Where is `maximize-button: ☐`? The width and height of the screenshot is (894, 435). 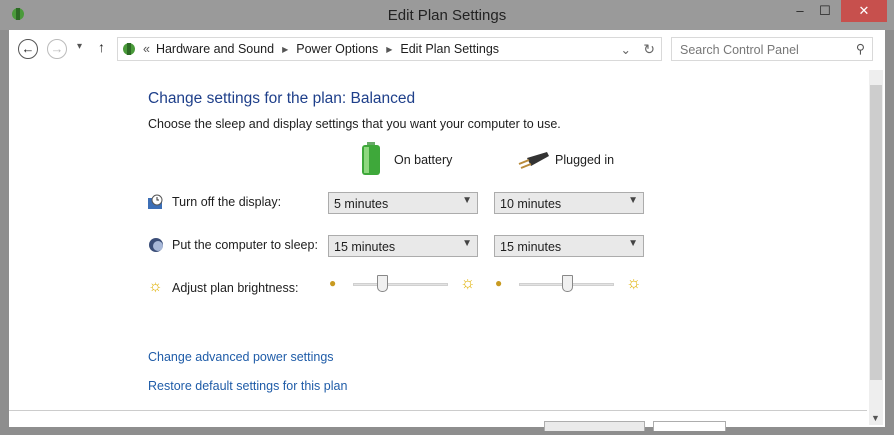
maximize-button: ☐ is located at coordinates (825, 11).